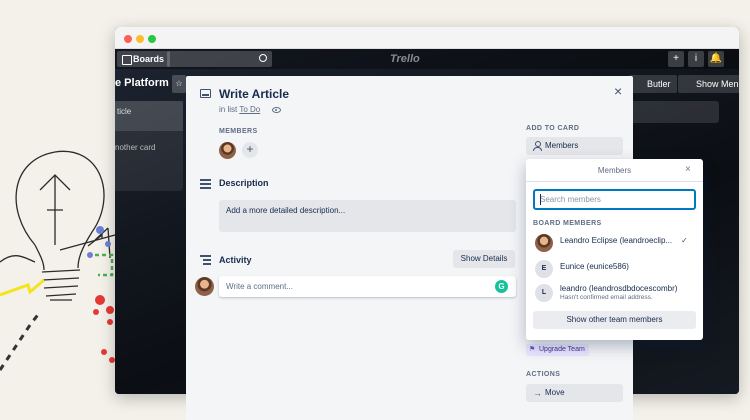 Image resolution: width=750 pixels, height=420 pixels. I want to click on trello-logo: Trello, so click(405, 59).